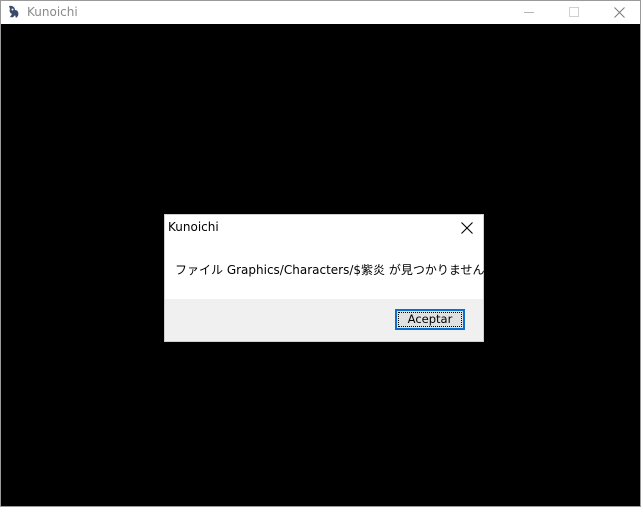 The width and height of the screenshot is (641, 507). What do you see at coordinates (52, 12) in the screenshot?
I see `window-title: Kunoichi` at bounding box center [52, 12].